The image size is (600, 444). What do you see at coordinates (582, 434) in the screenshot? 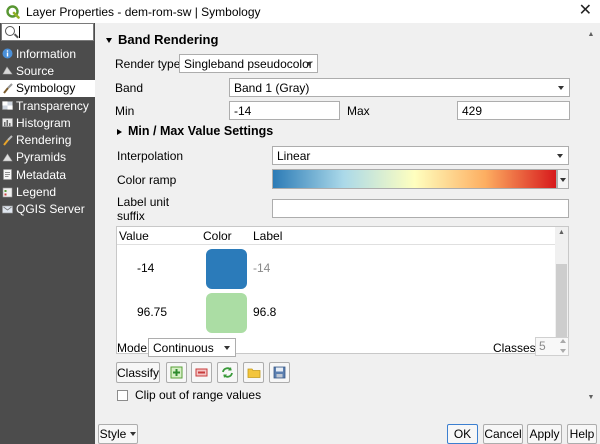
I see `help-button: Help` at bounding box center [582, 434].